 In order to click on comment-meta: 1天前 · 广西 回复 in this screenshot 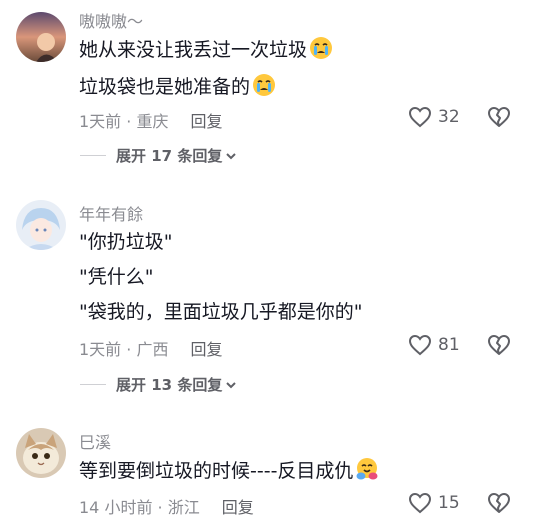, I will do `click(150, 348)`.